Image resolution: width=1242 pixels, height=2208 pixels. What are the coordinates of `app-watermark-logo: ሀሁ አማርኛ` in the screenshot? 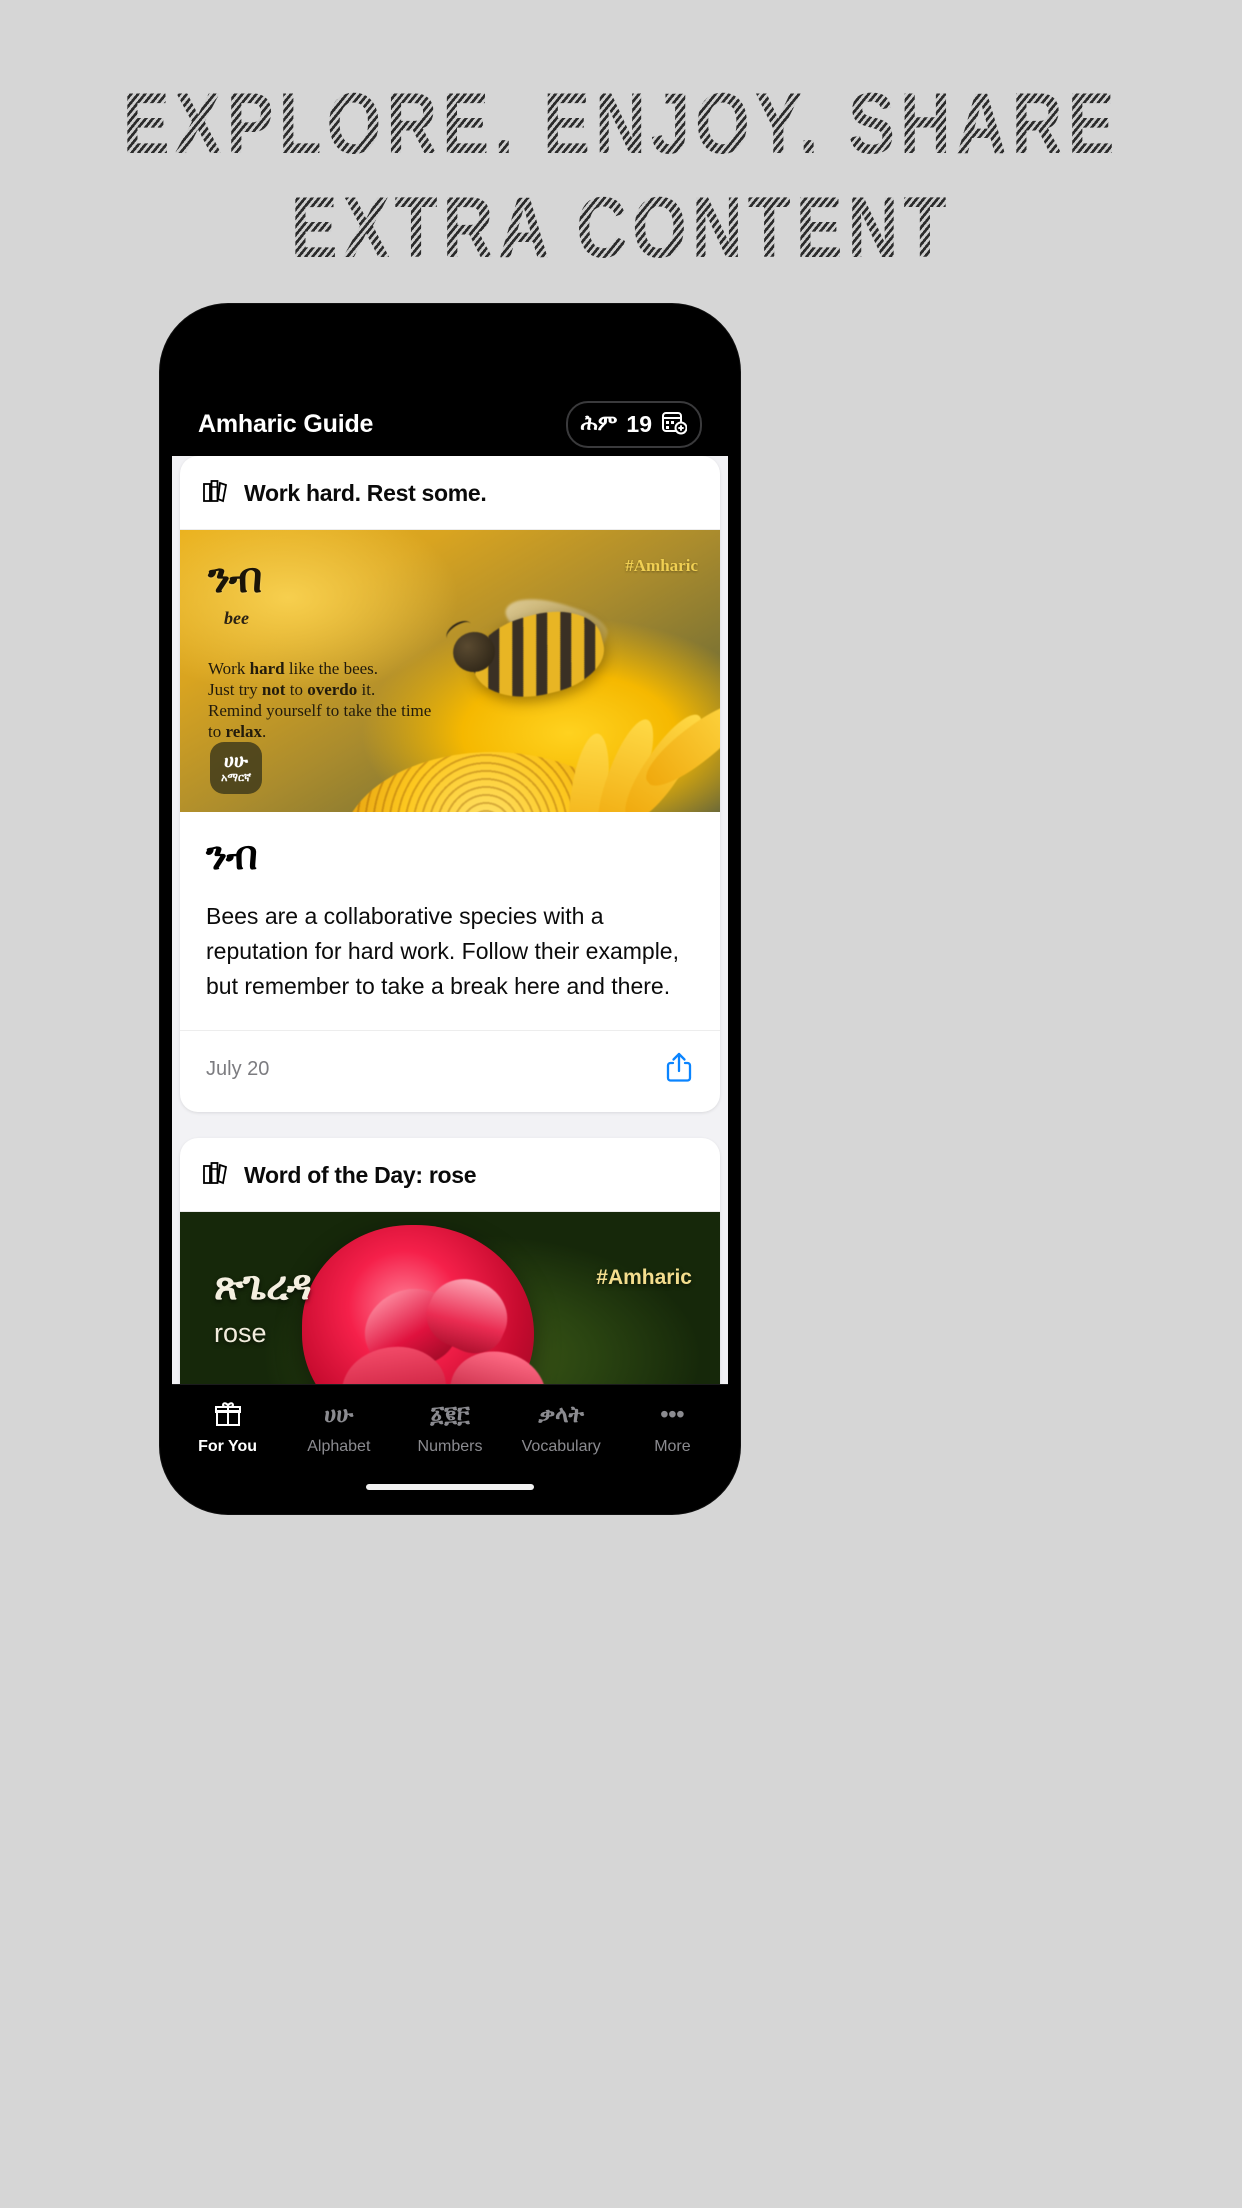 It's located at (236, 768).